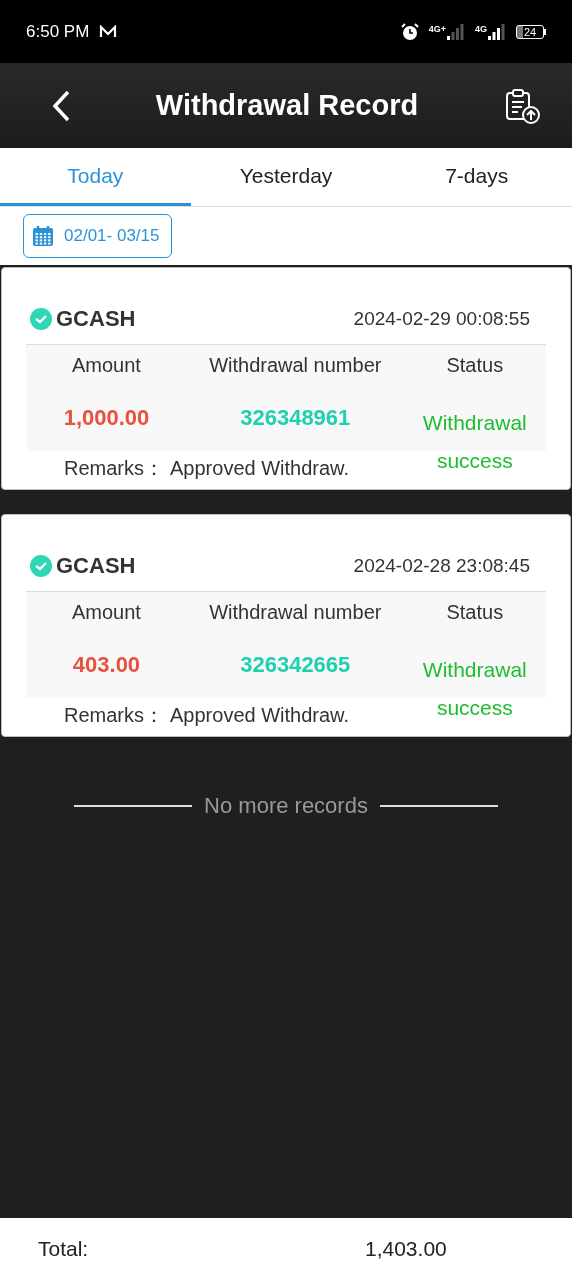 Image resolution: width=572 pixels, height=1280 pixels. What do you see at coordinates (441, 566) in the screenshot?
I see `record-time: 2024-02-28 23:08:45` at bounding box center [441, 566].